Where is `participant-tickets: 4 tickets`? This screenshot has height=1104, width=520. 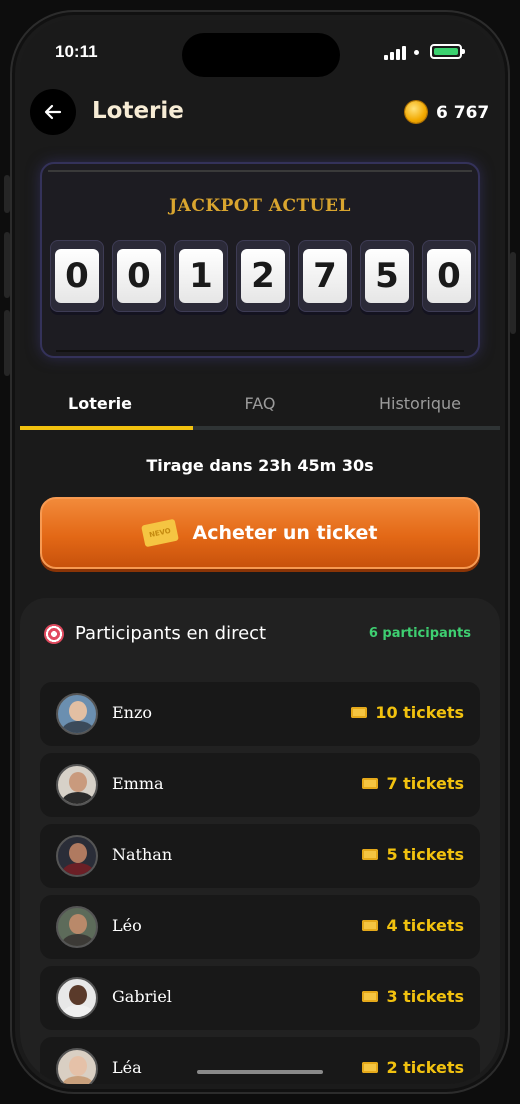 participant-tickets: 4 tickets is located at coordinates (413, 925).